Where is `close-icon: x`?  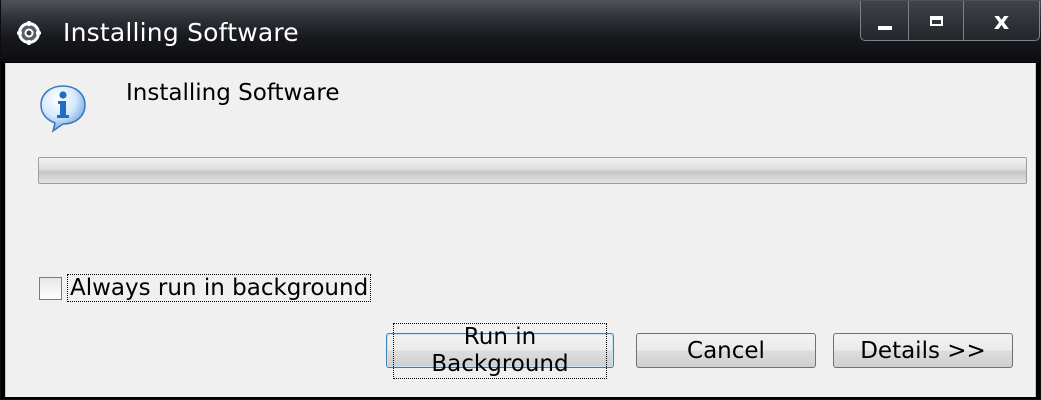
close-icon: x is located at coordinates (1001, 20).